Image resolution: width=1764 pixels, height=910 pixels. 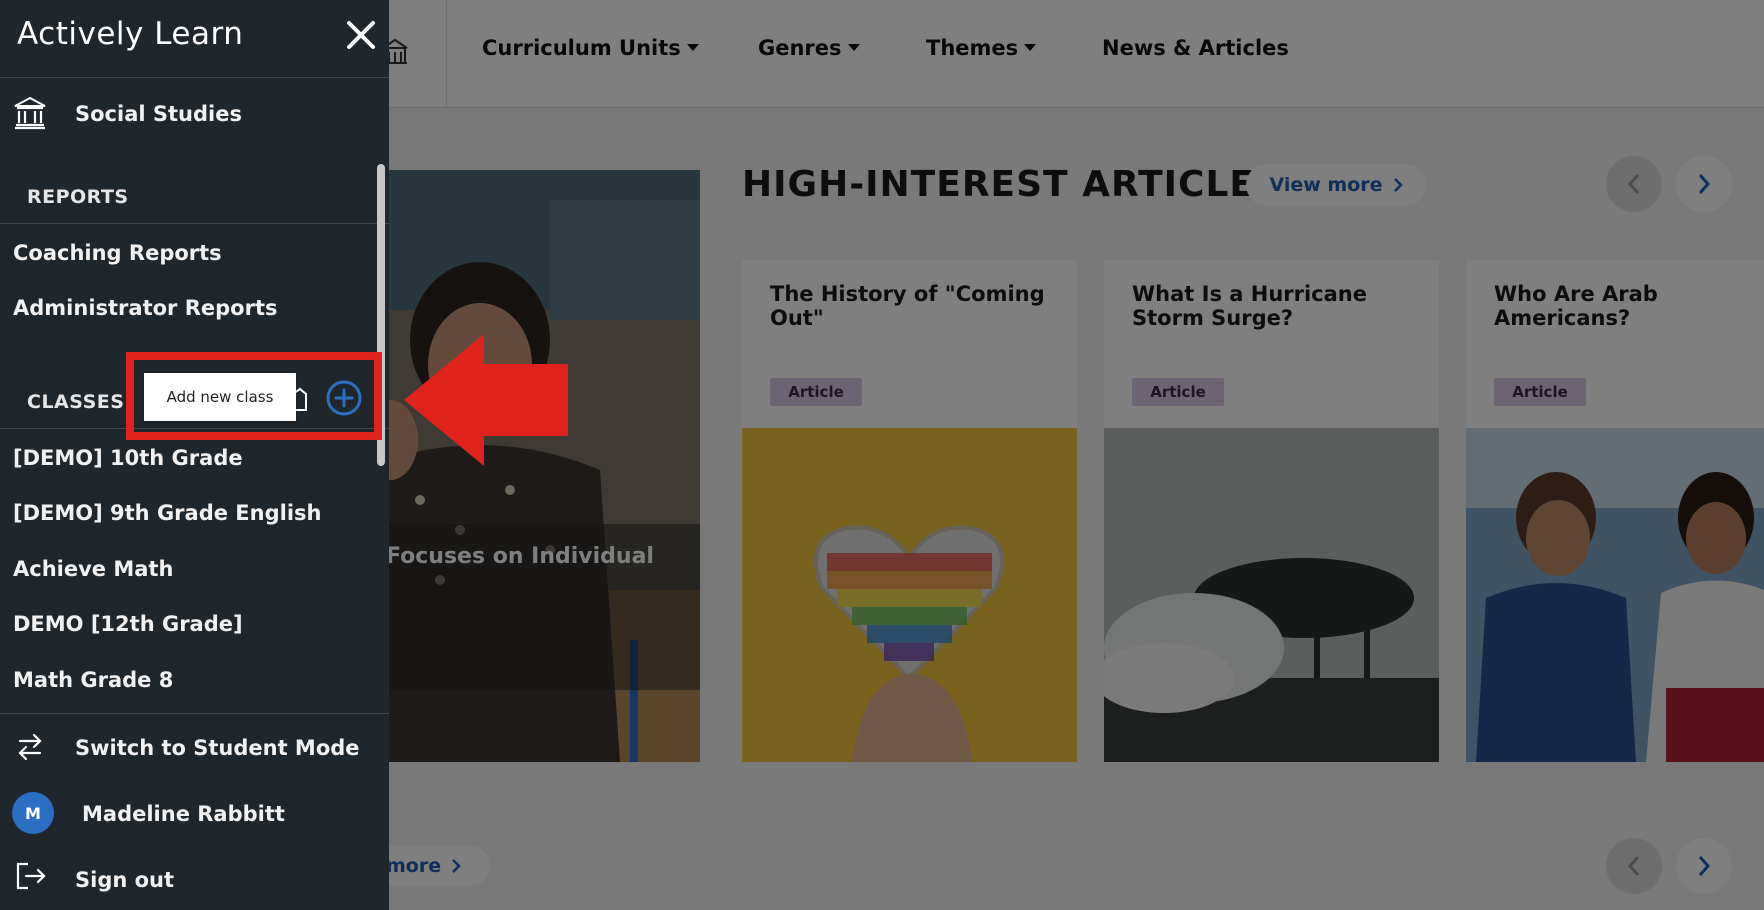 What do you see at coordinates (125, 880) in the screenshot?
I see `sign-out-label: Sign out` at bounding box center [125, 880].